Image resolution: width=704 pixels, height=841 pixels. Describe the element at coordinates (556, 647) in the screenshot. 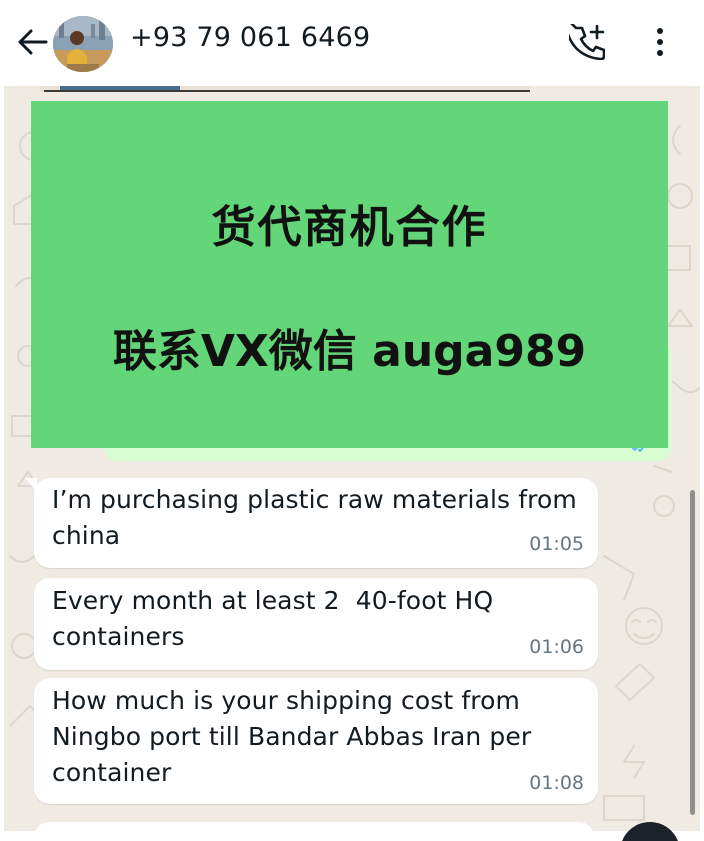

I see `message-time: 01:06` at that location.